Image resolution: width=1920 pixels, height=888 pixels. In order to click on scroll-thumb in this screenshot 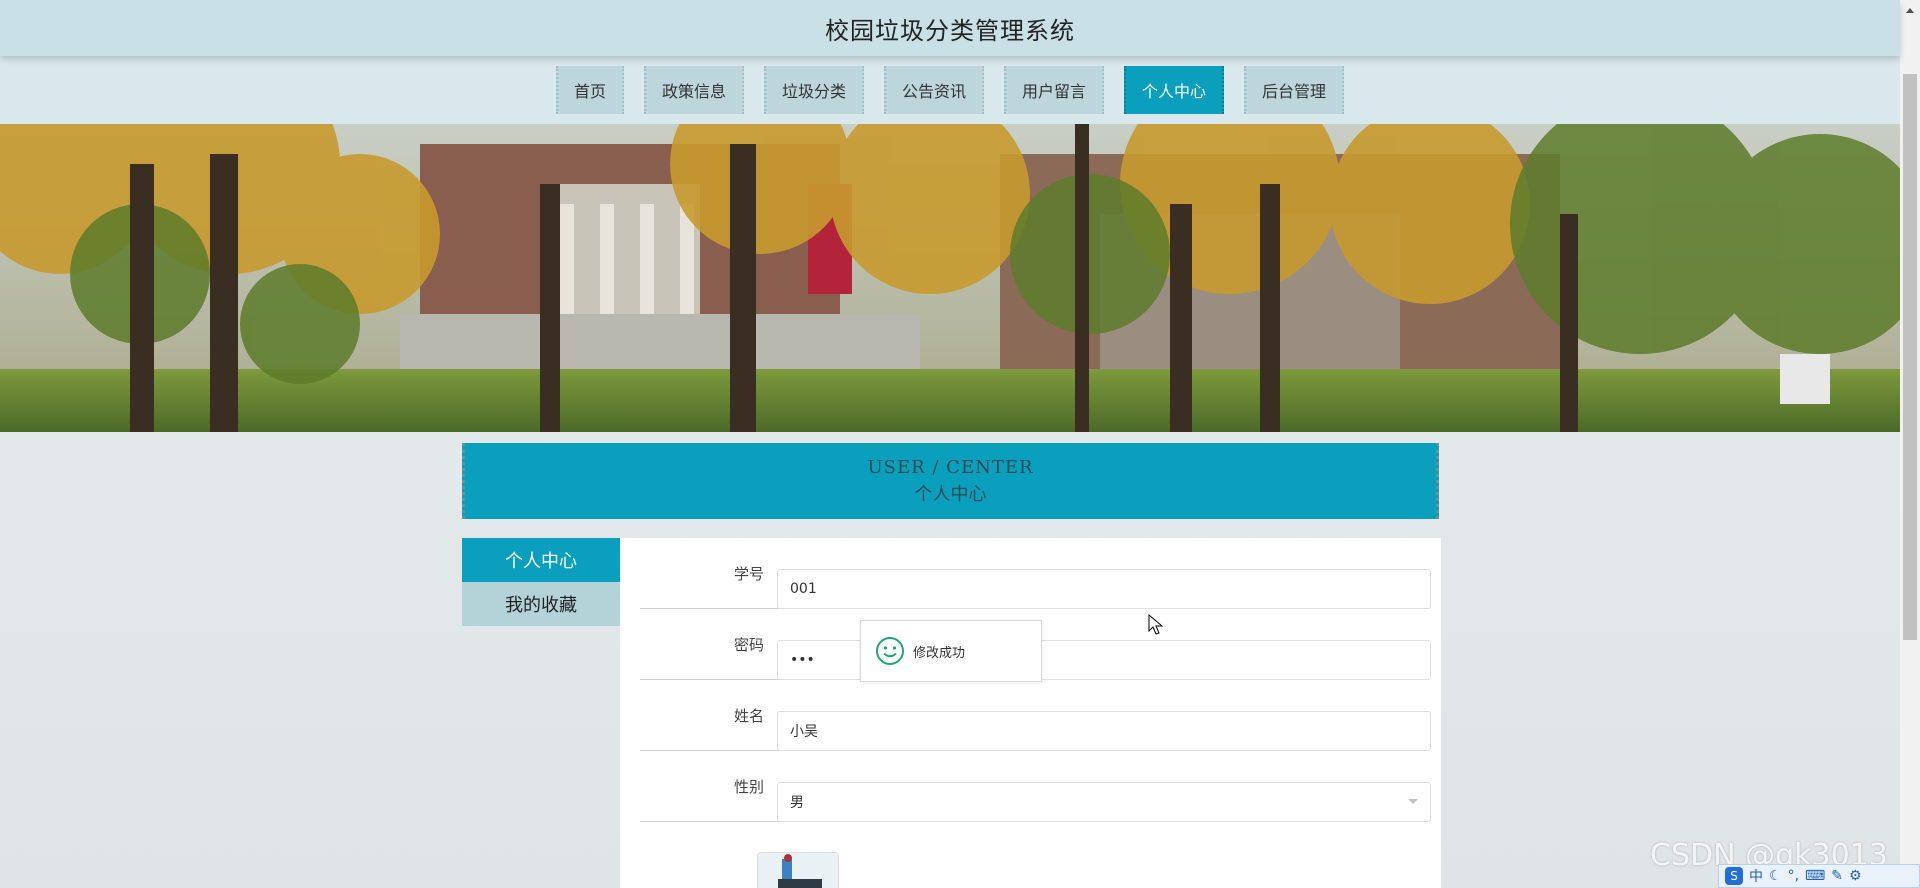, I will do `click(1910, 357)`.